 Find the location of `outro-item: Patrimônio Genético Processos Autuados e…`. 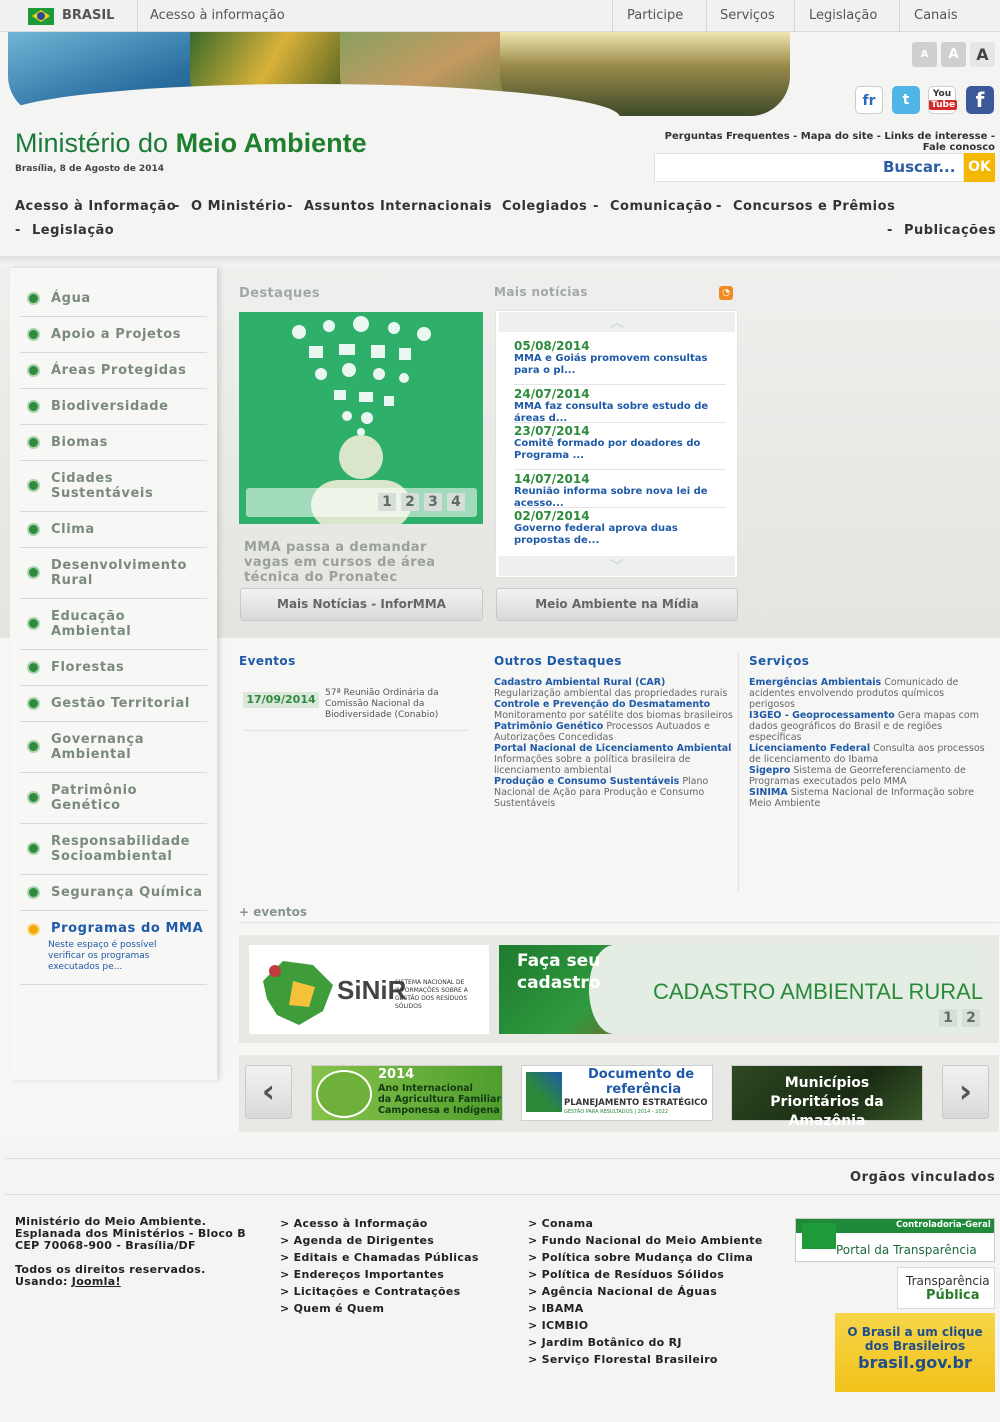

outro-item: Patrimônio Genético Processos Autuados e… is located at coordinates (614, 732).